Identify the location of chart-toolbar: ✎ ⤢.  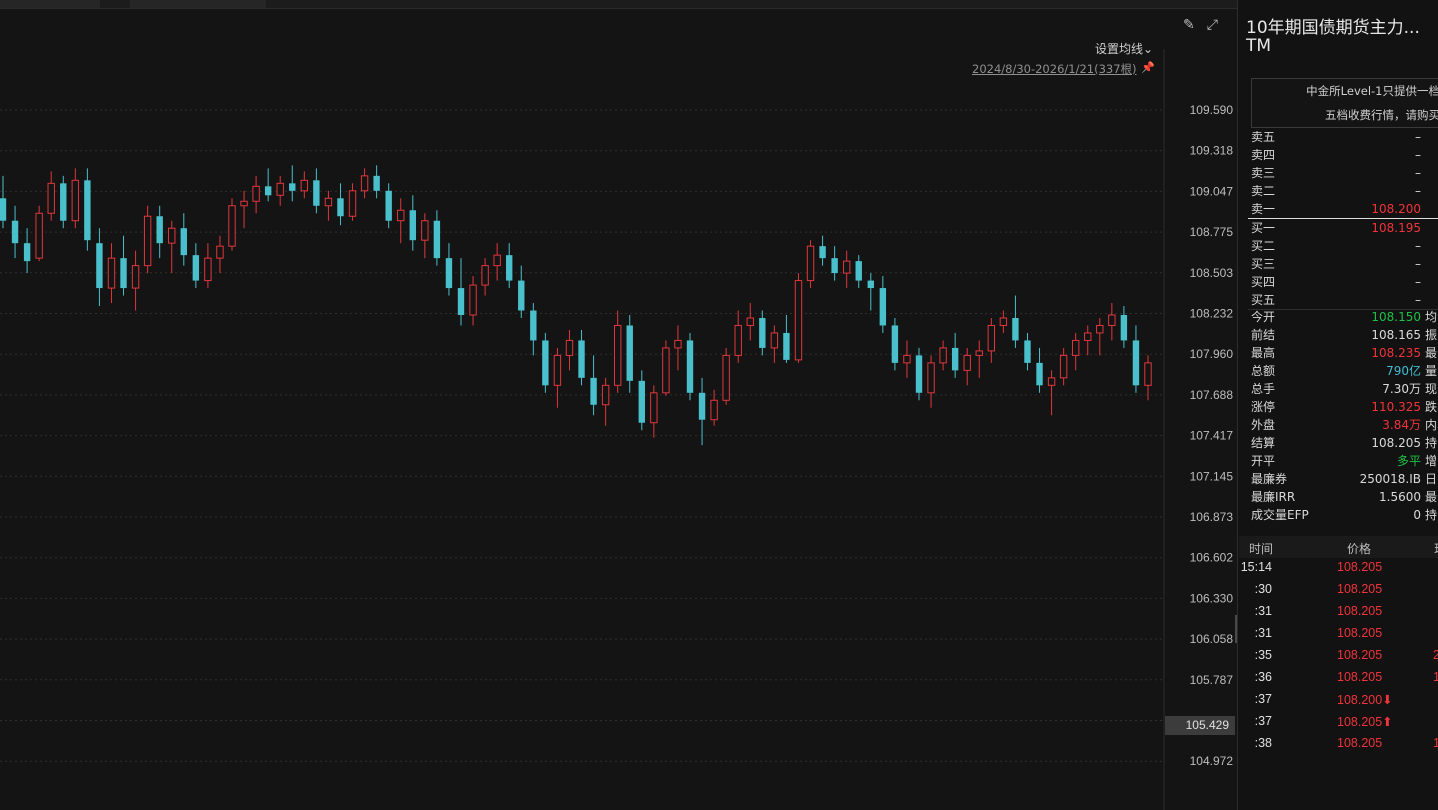
(1200, 25).